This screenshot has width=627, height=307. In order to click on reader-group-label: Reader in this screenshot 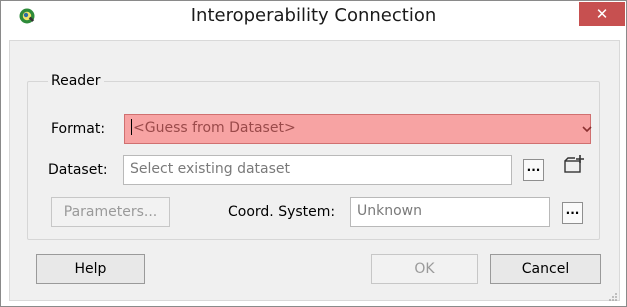, I will do `click(76, 81)`.